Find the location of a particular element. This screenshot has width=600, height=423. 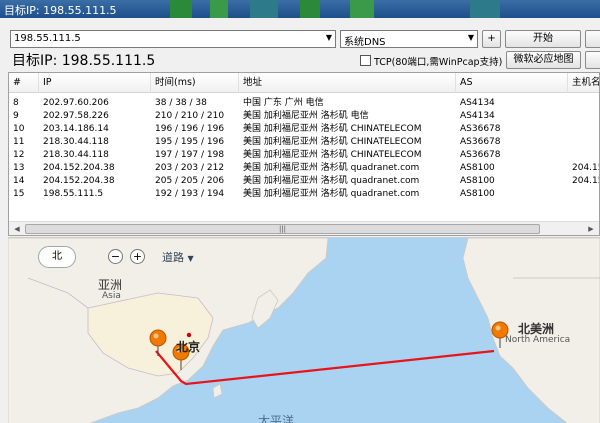

table-cell: 202.97.58.226 is located at coordinates (76, 116).